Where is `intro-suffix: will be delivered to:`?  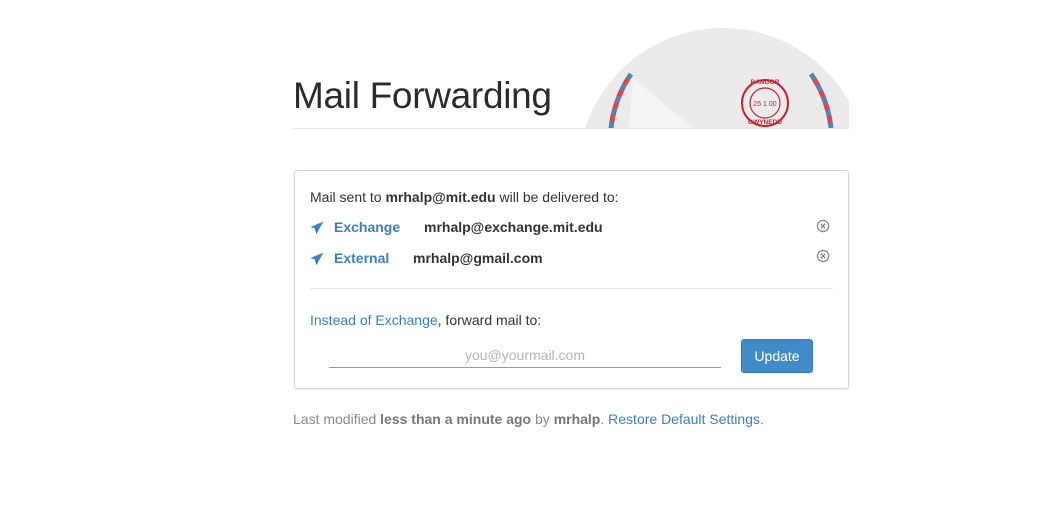 intro-suffix: will be delivered to: is located at coordinates (557, 197).